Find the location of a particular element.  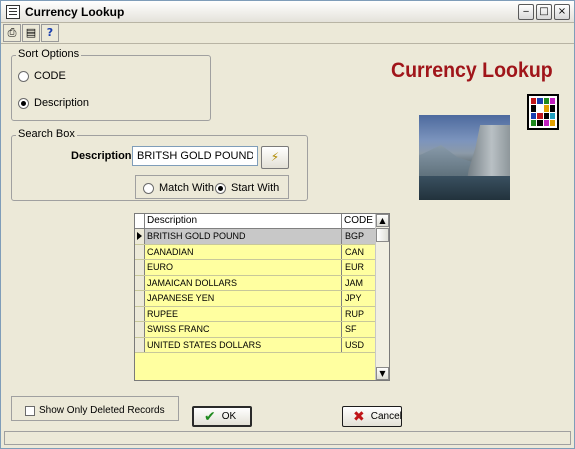

scroll-down-icon: ▼ is located at coordinates (382, 373).